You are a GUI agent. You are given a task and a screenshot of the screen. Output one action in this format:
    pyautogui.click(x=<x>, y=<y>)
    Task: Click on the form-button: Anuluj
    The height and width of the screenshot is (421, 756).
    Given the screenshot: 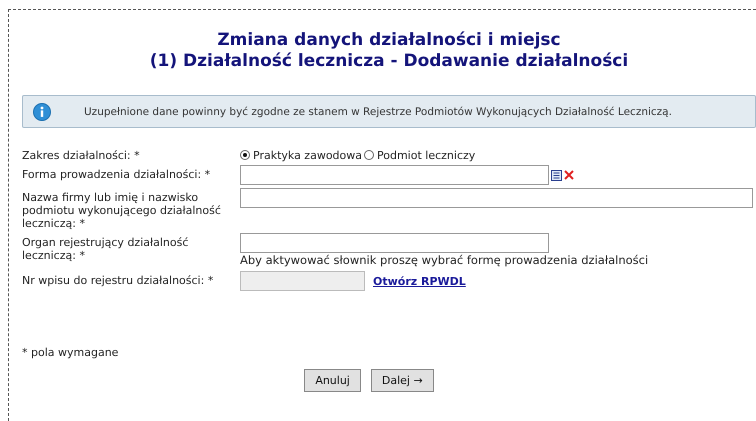 What is the action you would take?
    pyautogui.click(x=332, y=380)
    